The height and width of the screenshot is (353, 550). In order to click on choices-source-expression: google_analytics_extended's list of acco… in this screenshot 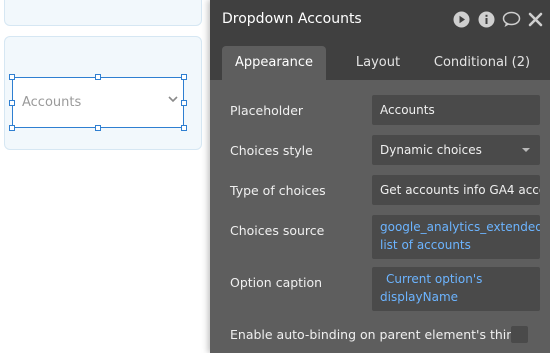, I will do `click(456, 237)`.